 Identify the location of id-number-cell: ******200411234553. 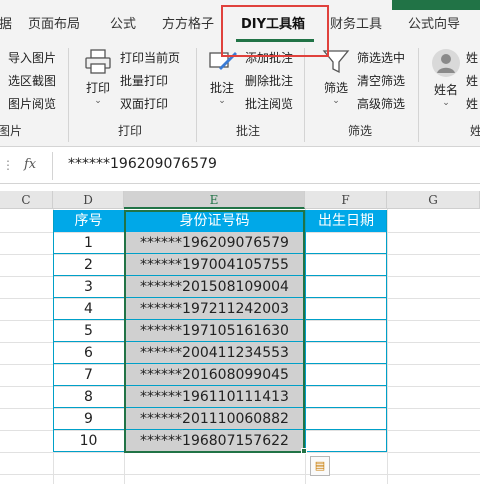
(214, 353).